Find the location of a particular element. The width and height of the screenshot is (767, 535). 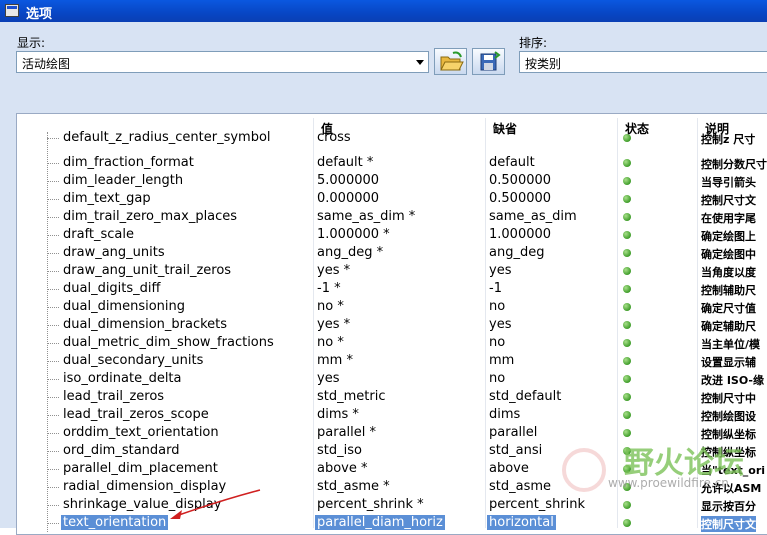

option-name: dim_fraction_format is located at coordinates (128, 162).